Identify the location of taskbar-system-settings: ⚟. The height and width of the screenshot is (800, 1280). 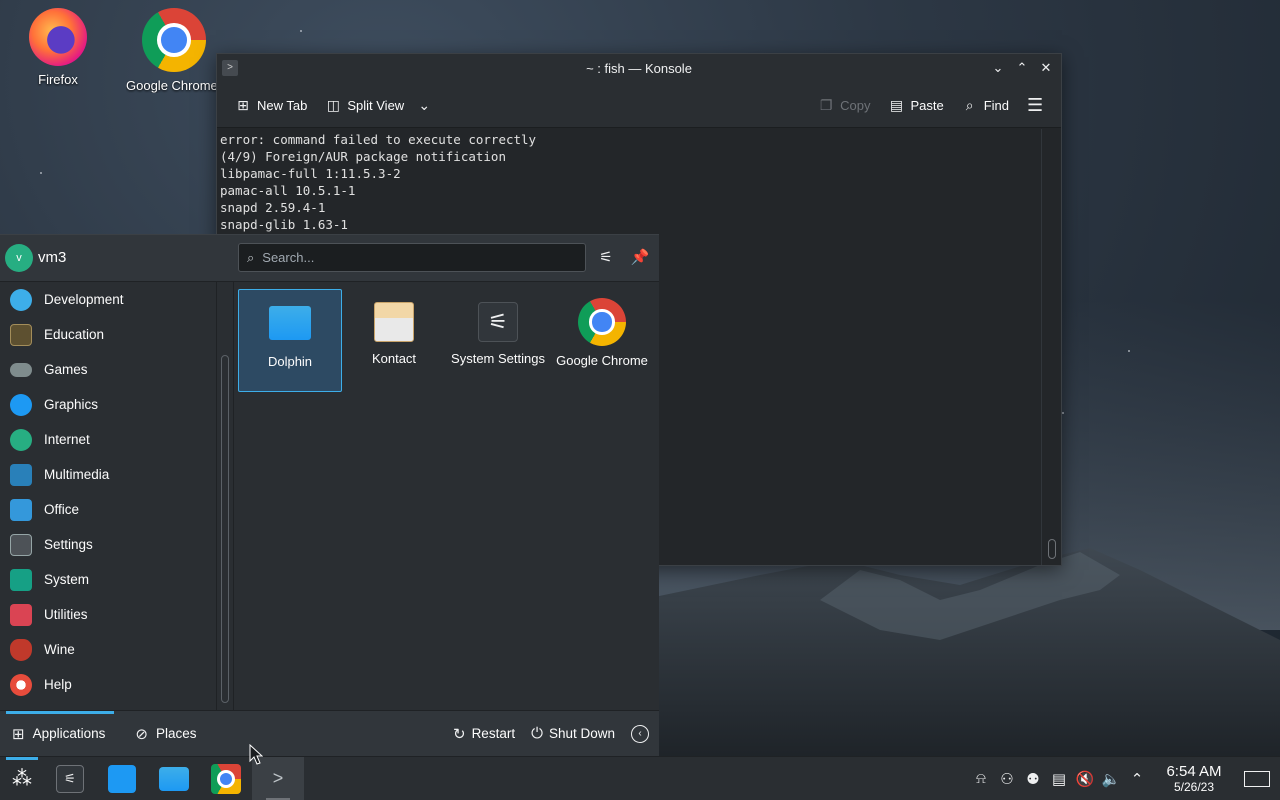
(70, 778).